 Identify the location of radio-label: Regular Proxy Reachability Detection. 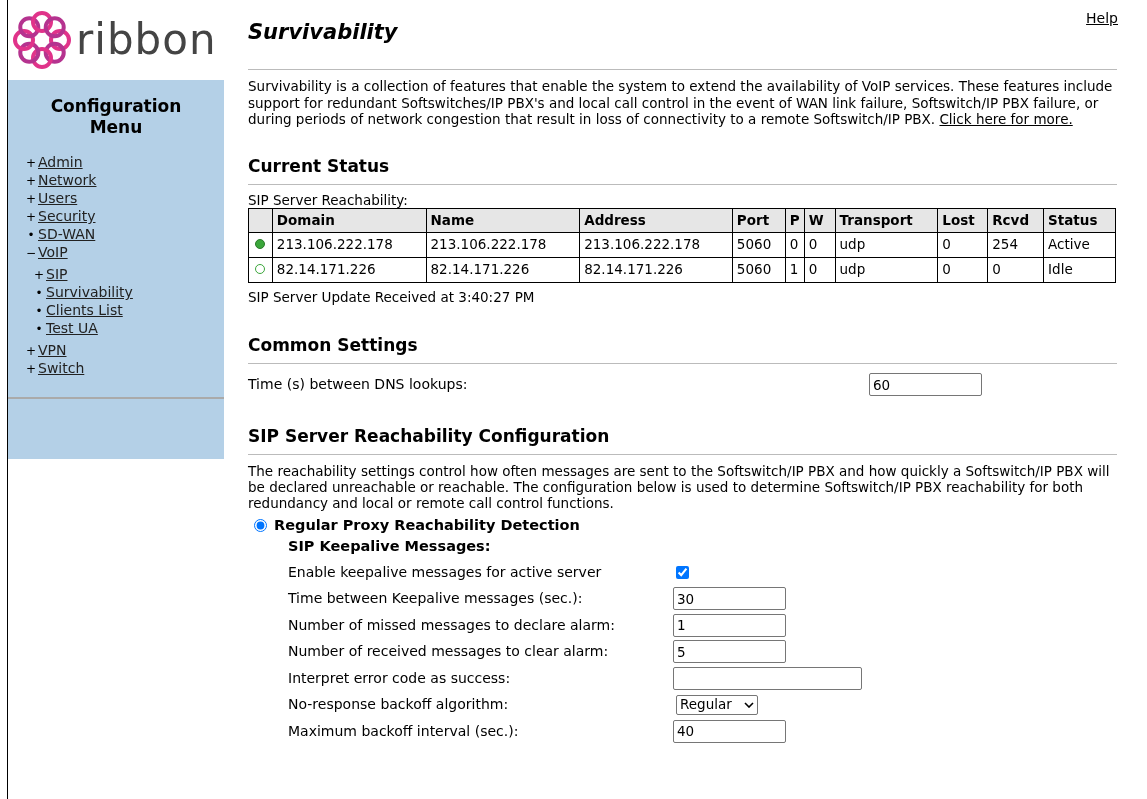
(427, 525).